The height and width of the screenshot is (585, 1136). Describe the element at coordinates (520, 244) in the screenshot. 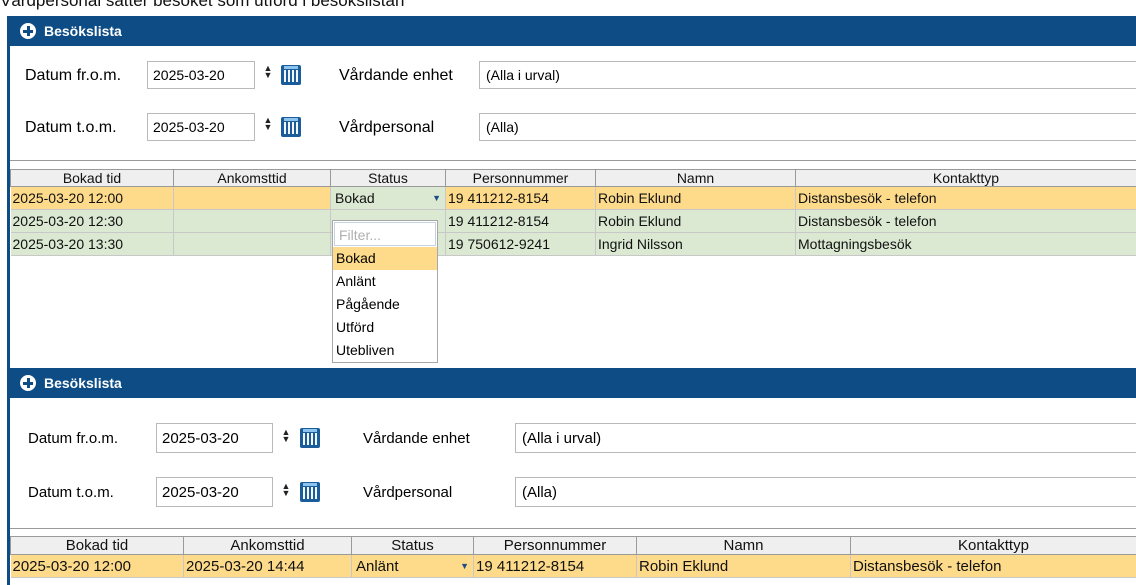

I see `personal-number-cell: 19 750612-9241` at that location.